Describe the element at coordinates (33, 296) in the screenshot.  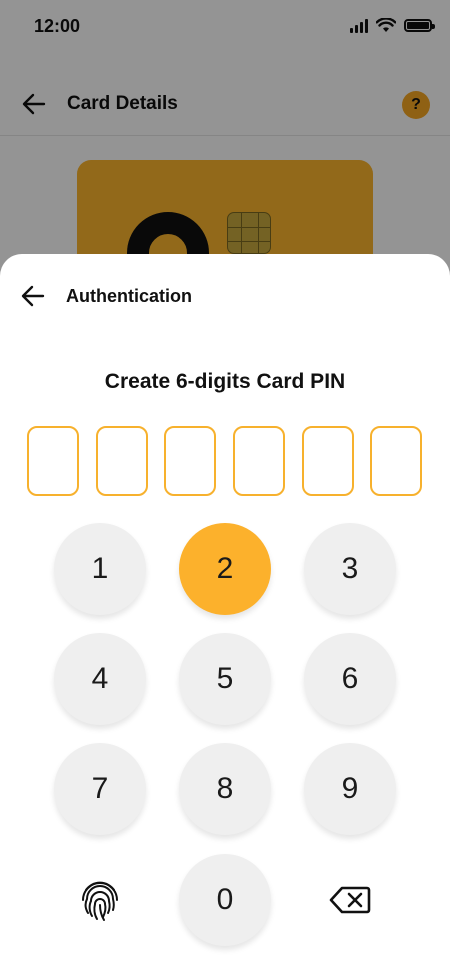
I see `back-arrow-icon` at that location.